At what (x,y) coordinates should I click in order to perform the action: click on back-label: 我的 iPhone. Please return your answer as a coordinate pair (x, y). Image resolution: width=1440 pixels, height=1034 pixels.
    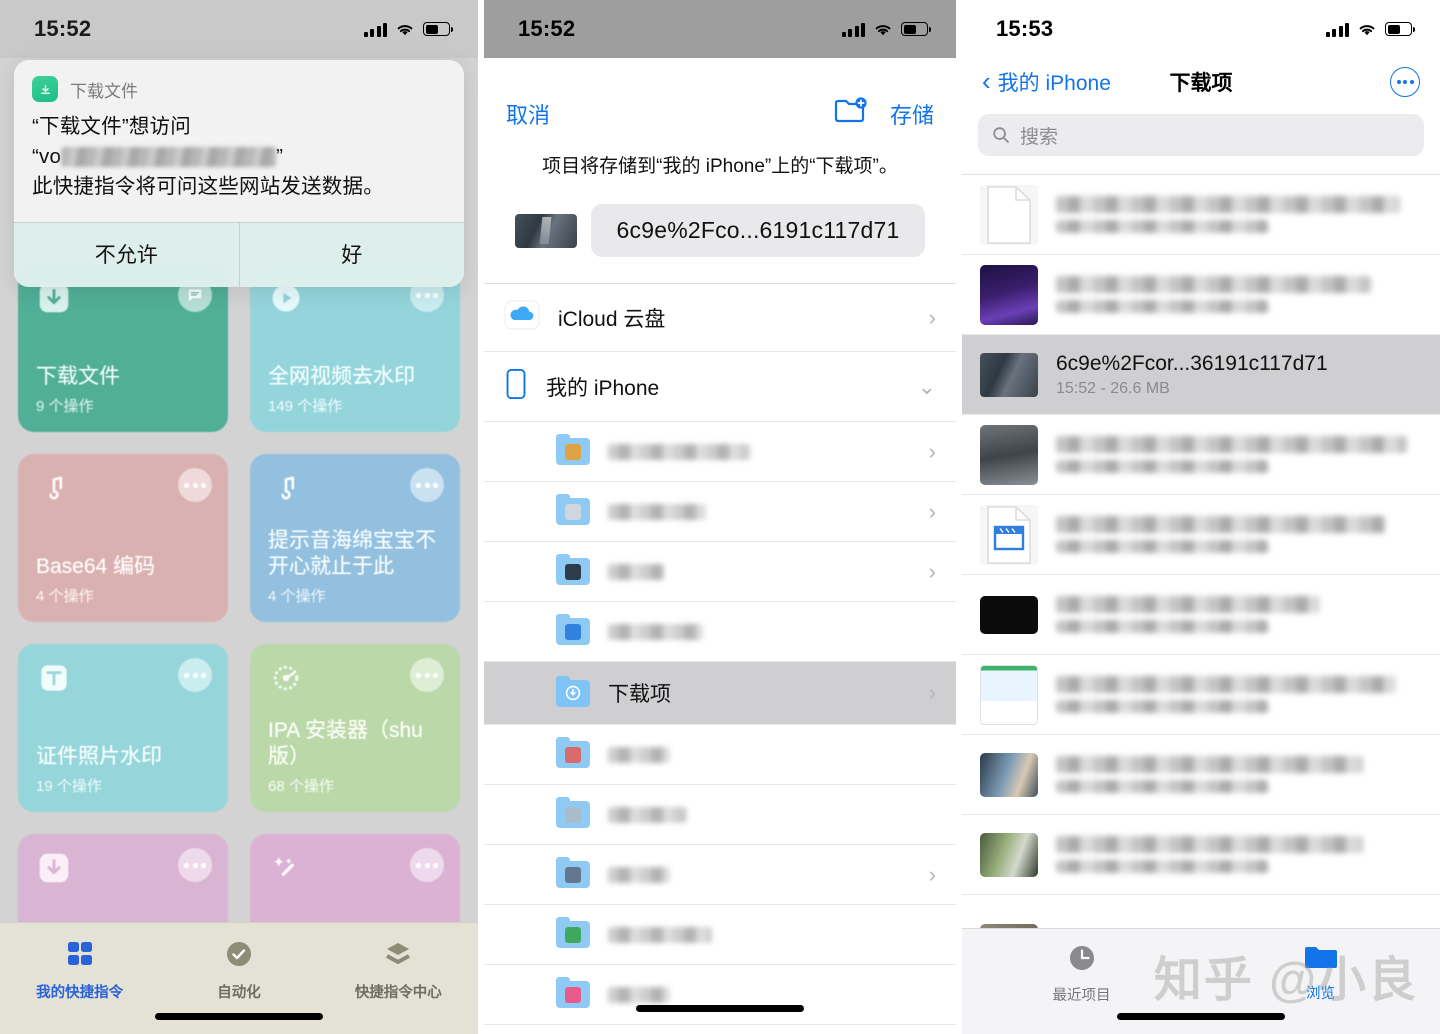
    Looking at the image, I should click on (1054, 83).